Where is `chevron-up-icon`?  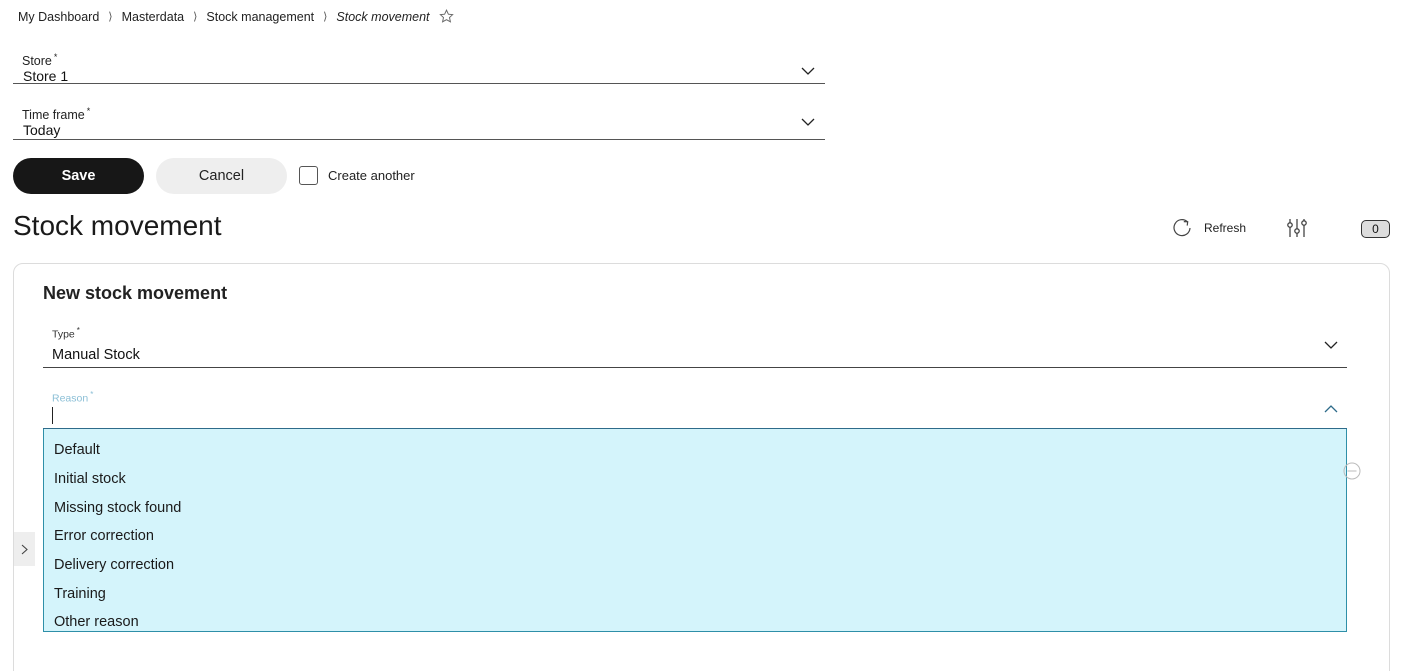
chevron-up-icon is located at coordinates (1331, 409).